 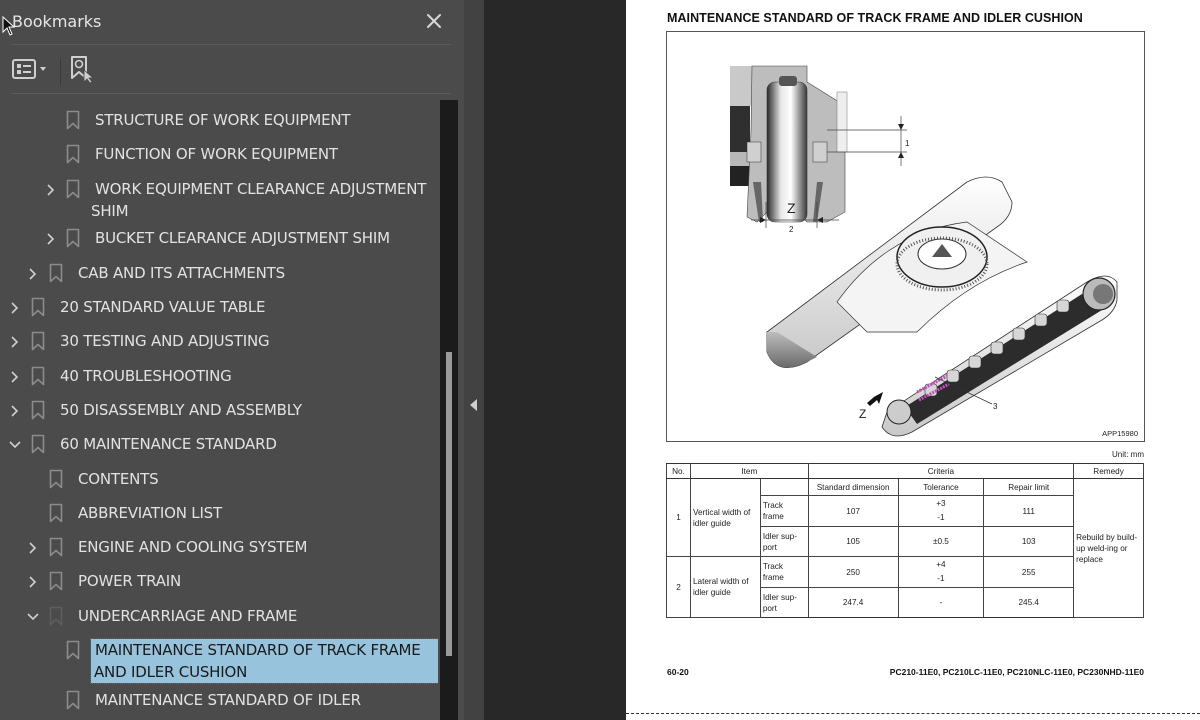 What do you see at coordinates (1029, 572) in the screenshot?
I see `cell-repair-limit: 255` at bounding box center [1029, 572].